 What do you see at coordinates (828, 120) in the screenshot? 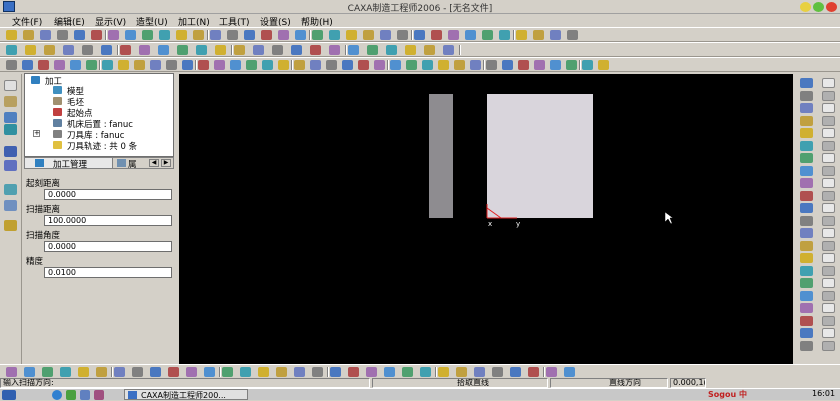
I see `right-draw-tool-4-icon` at bounding box center [828, 120].